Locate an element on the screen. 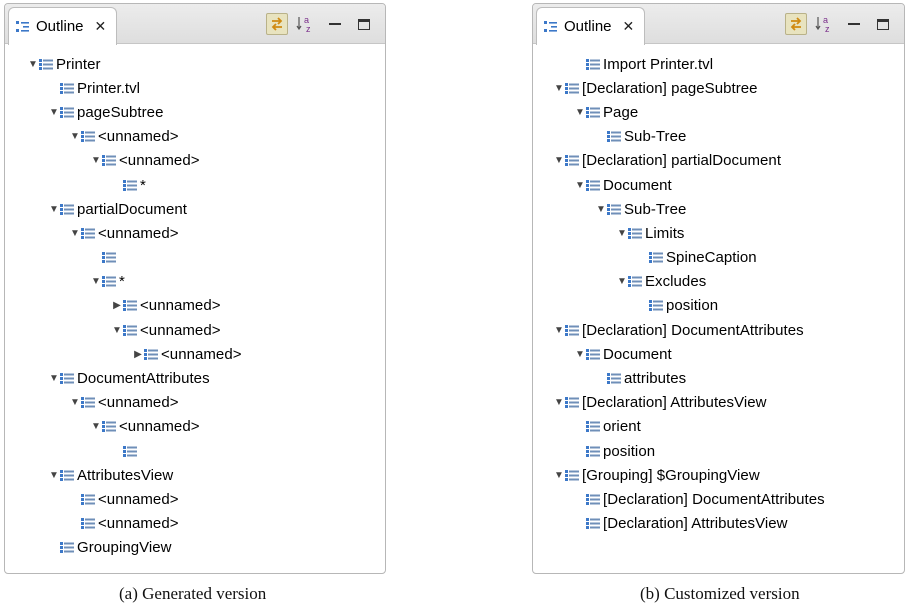  tree-row: ▼ Limits is located at coordinates (718, 233).